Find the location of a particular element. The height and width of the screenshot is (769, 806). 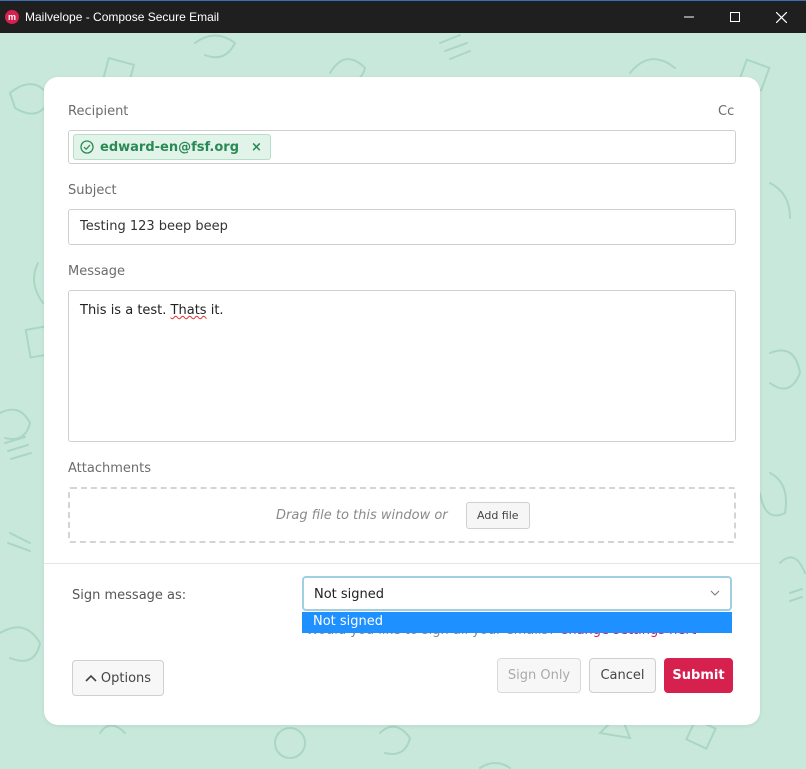

mailvelope-logo-icon: m is located at coordinates (12, 17).